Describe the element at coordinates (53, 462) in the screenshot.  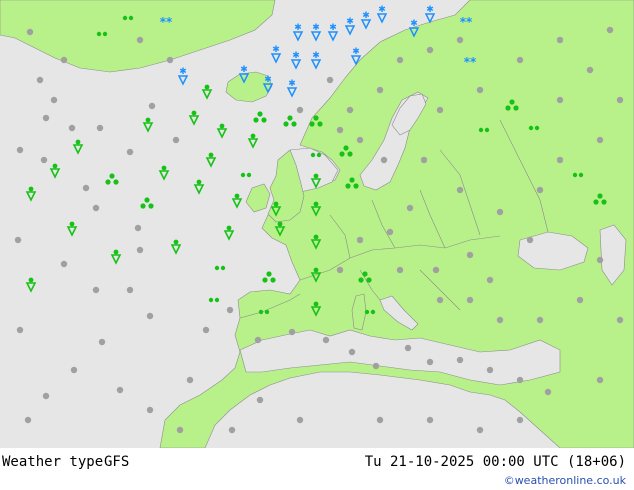
I see `parameter-label: Weather type` at that location.